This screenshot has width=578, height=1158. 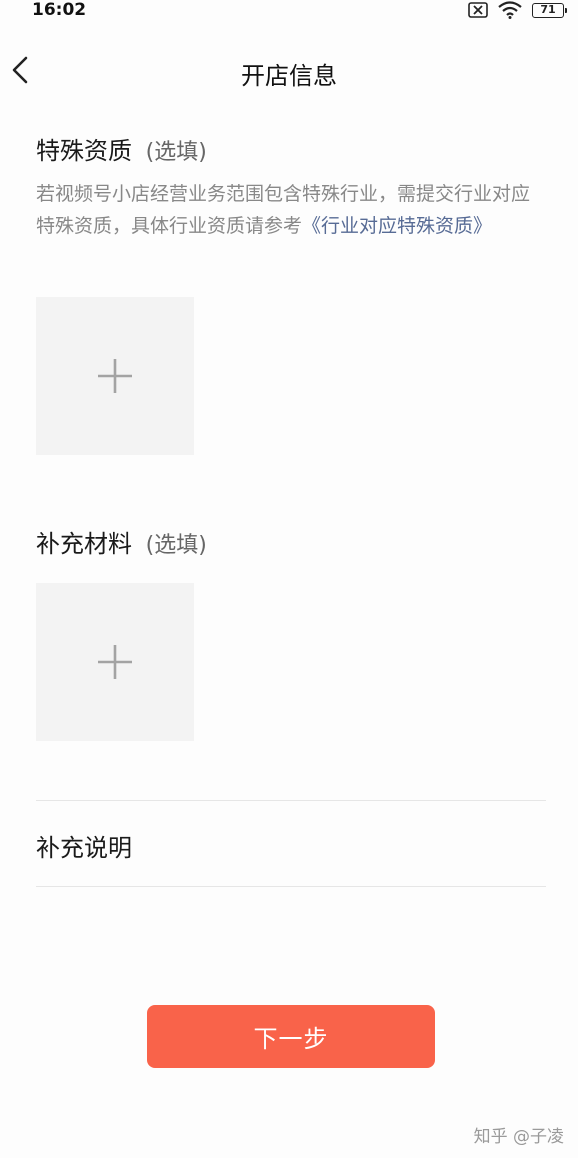 I want to click on special-qualification-title: 特殊资质 (选填), so click(x=121, y=148).